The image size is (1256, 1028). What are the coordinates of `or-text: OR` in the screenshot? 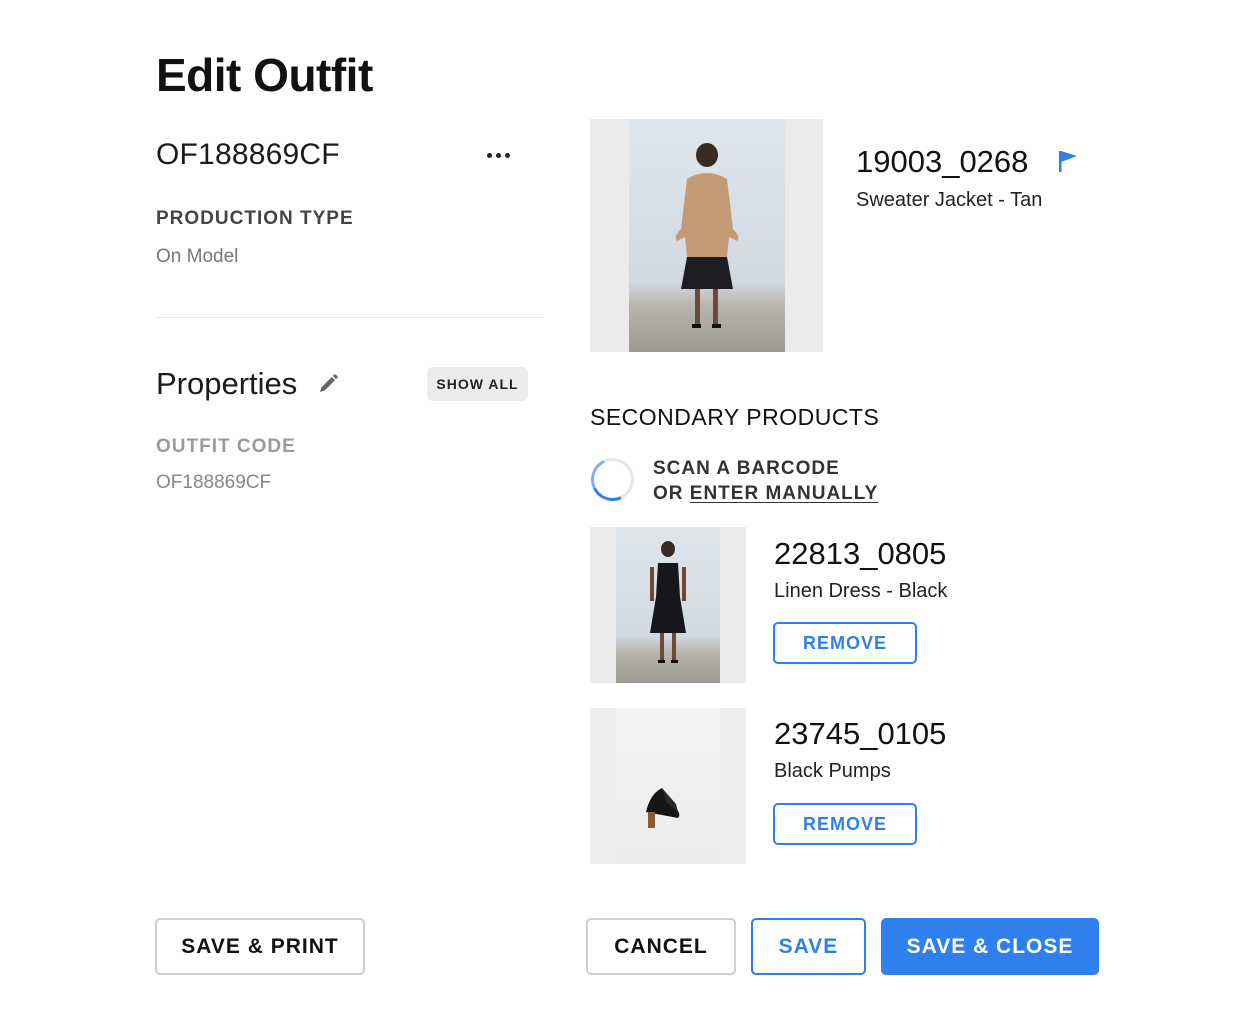 It's located at (671, 493).